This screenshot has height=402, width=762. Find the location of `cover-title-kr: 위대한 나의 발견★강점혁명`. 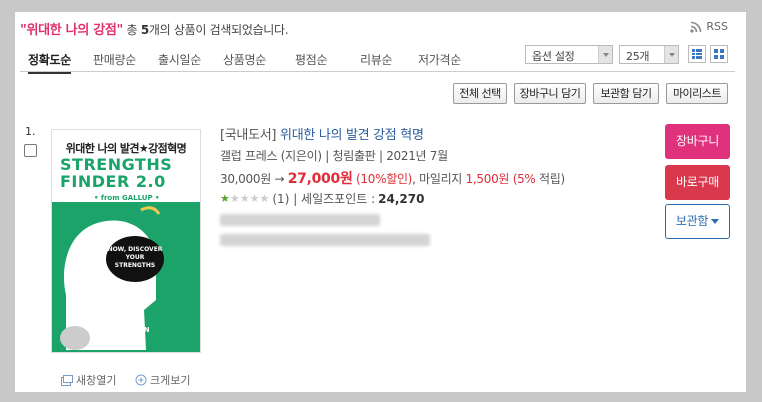

cover-title-kr: 위대한 나의 발견★강점혁명 is located at coordinates (126, 148).